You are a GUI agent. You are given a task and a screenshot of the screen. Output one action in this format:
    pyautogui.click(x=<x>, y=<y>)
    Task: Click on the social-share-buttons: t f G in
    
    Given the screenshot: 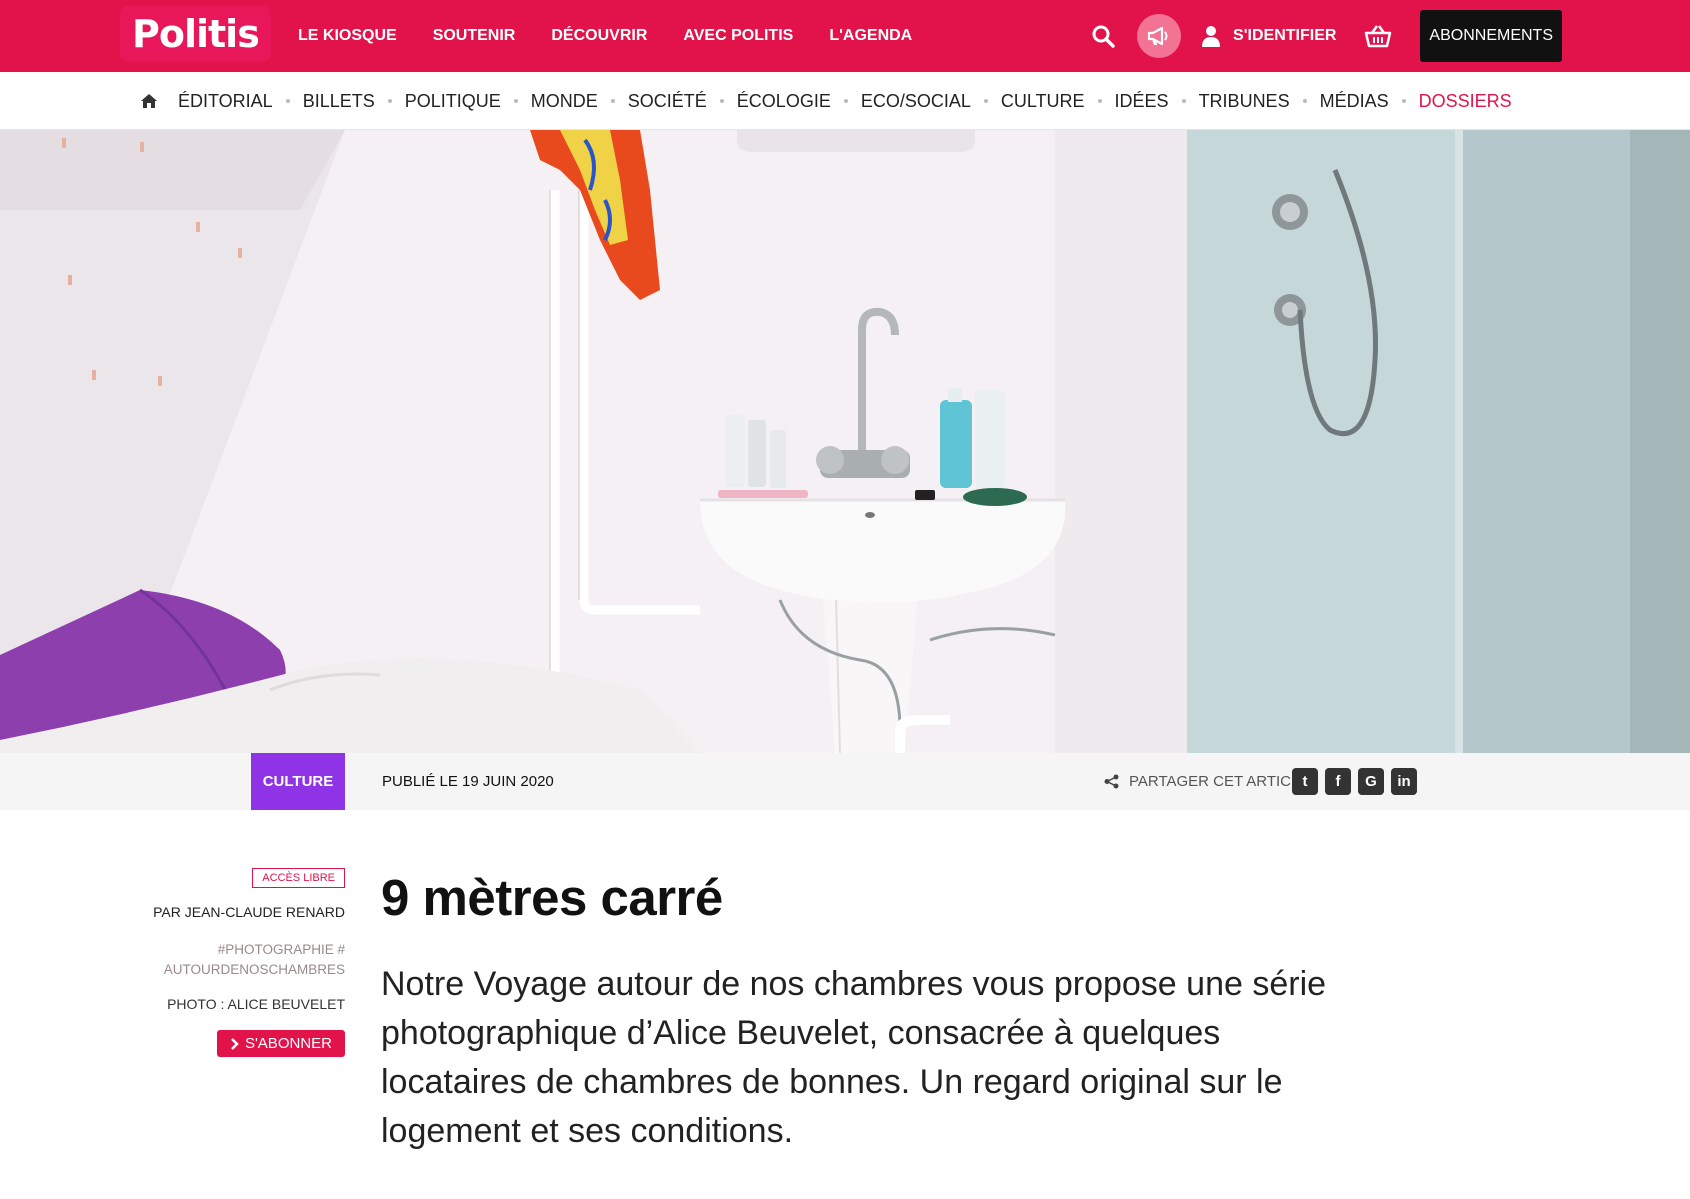 What is the action you would take?
    pyautogui.click(x=1358, y=781)
    